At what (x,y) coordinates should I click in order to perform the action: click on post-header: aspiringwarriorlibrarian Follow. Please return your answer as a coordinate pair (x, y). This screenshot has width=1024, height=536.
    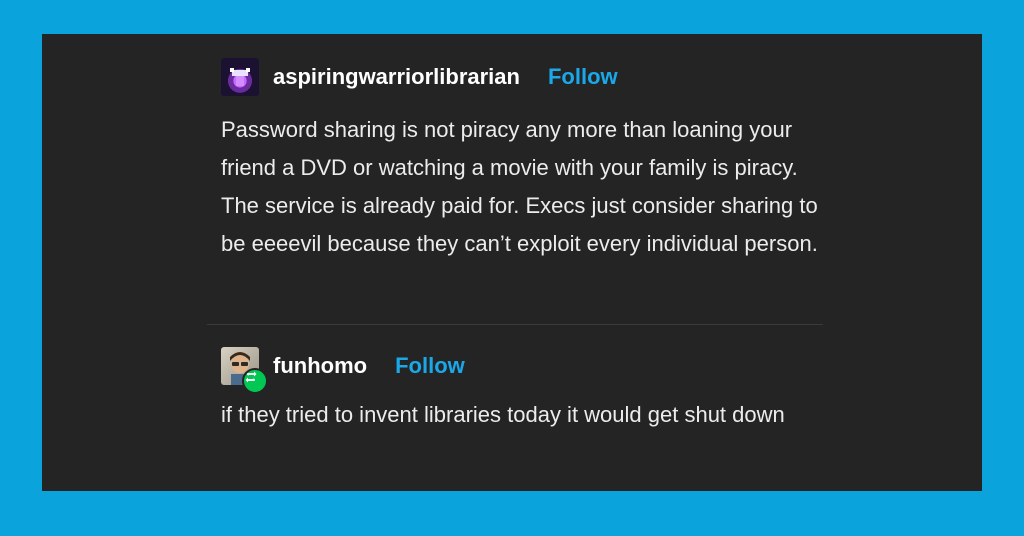
    Looking at the image, I should click on (526, 77).